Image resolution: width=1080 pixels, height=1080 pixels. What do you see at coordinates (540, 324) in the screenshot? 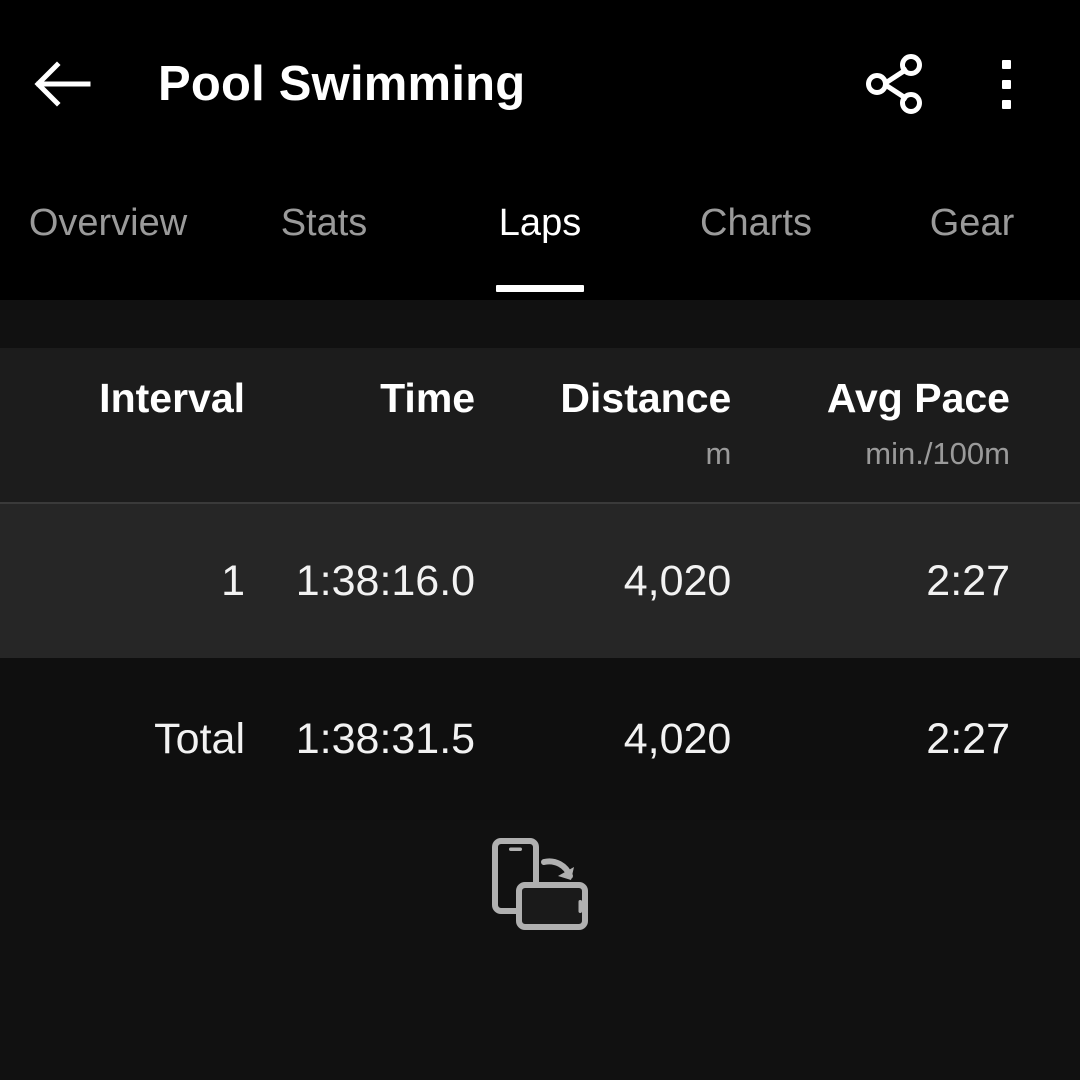
I see `content-top-spacer` at bounding box center [540, 324].